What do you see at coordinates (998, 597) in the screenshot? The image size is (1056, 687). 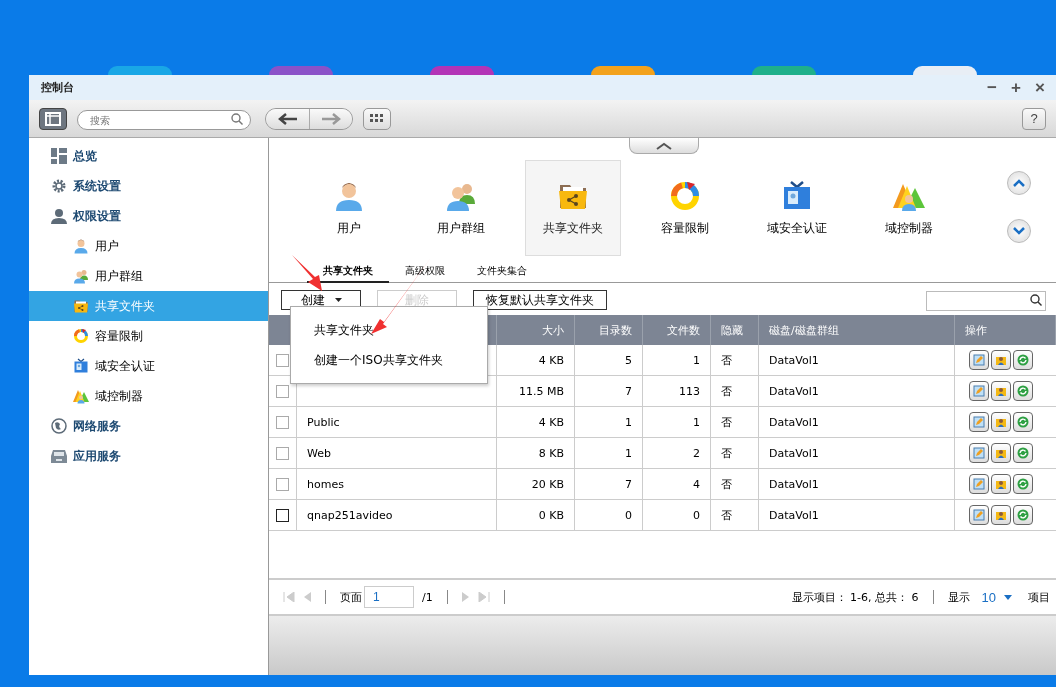 I see `per-page-dropdown: 10` at bounding box center [998, 597].